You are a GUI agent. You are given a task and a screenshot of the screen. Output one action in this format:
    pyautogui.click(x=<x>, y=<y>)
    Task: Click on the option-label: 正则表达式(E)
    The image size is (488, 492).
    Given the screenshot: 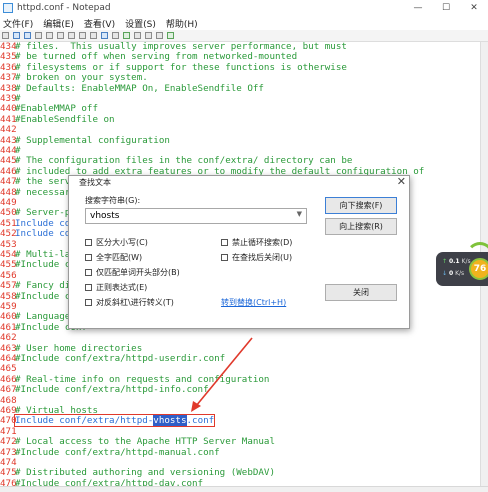 What is the action you would take?
    pyautogui.click(x=122, y=287)
    